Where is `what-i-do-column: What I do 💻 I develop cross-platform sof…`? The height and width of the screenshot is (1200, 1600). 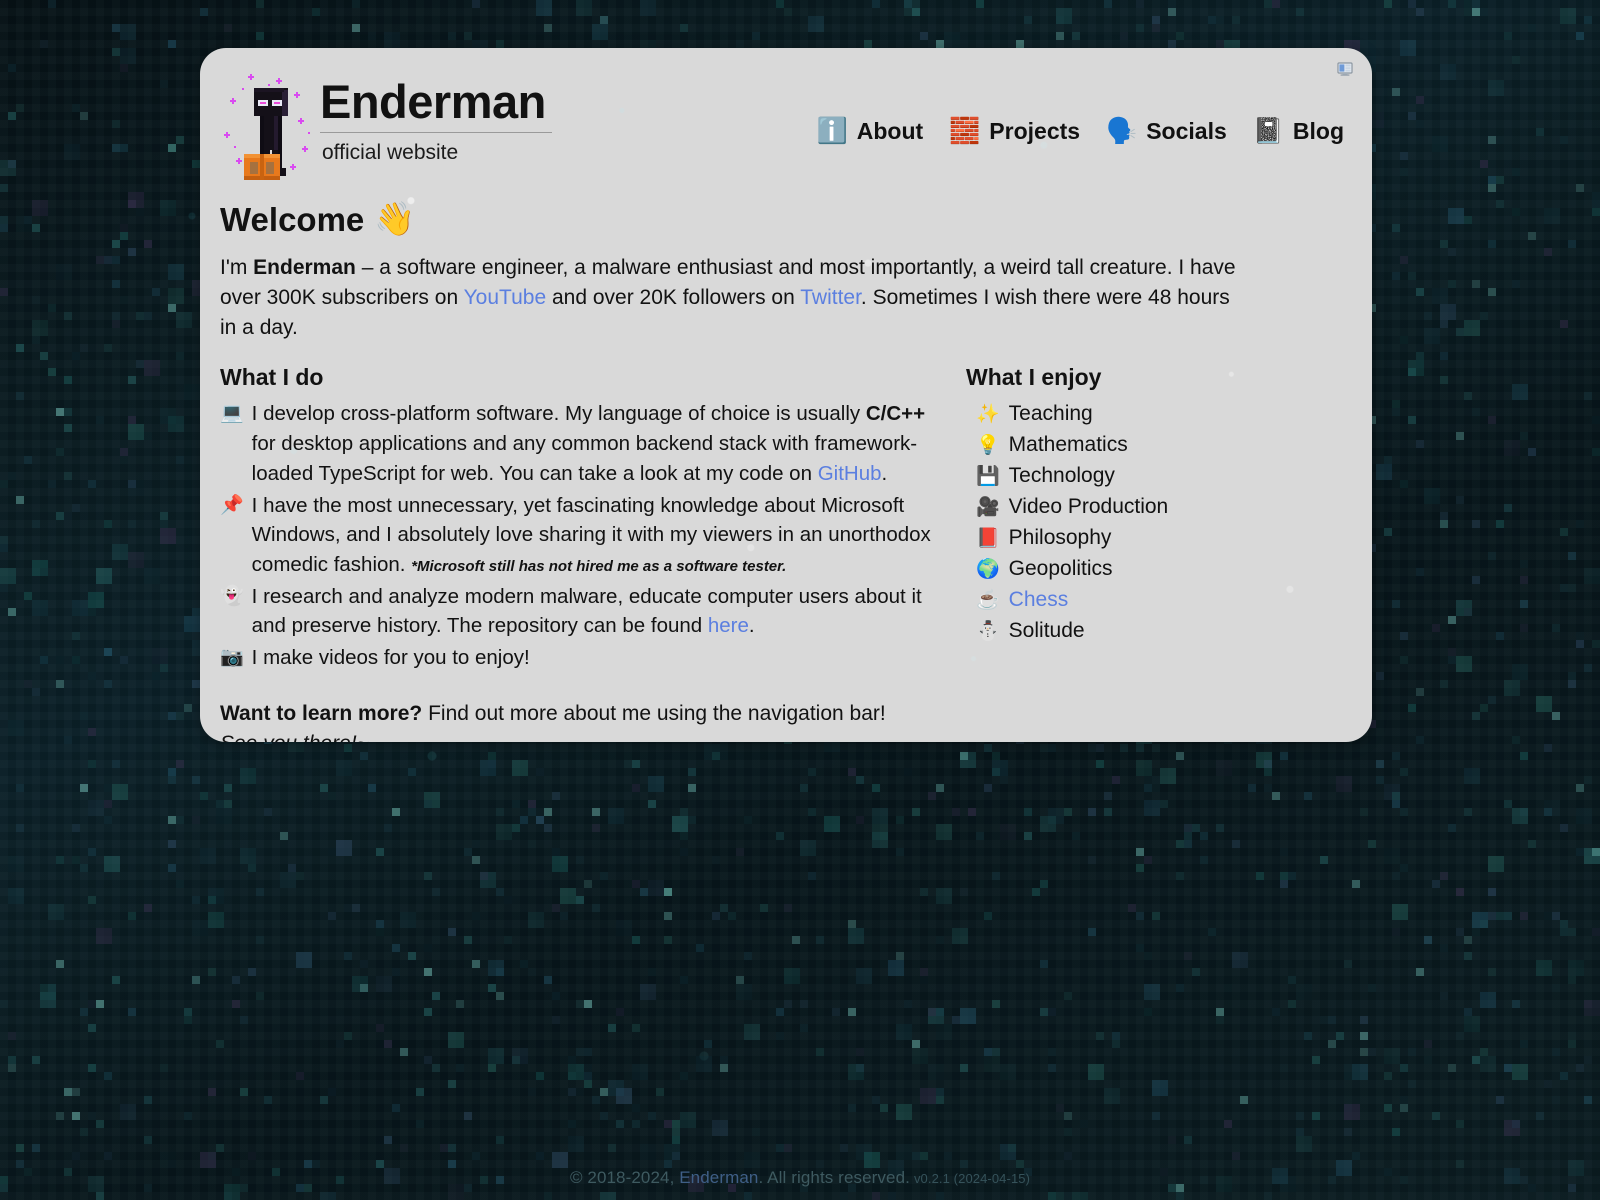
what-i-do-column: What I do 💻 I develop cross-platform sof… is located at coordinates (585, 519).